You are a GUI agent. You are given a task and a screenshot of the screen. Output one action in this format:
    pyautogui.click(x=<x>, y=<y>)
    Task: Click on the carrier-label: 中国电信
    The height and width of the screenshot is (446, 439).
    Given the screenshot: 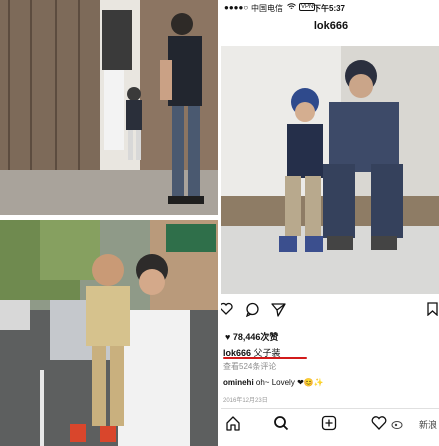 What is the action you would take?
    pyautogui.click(x=267, y=8)
    